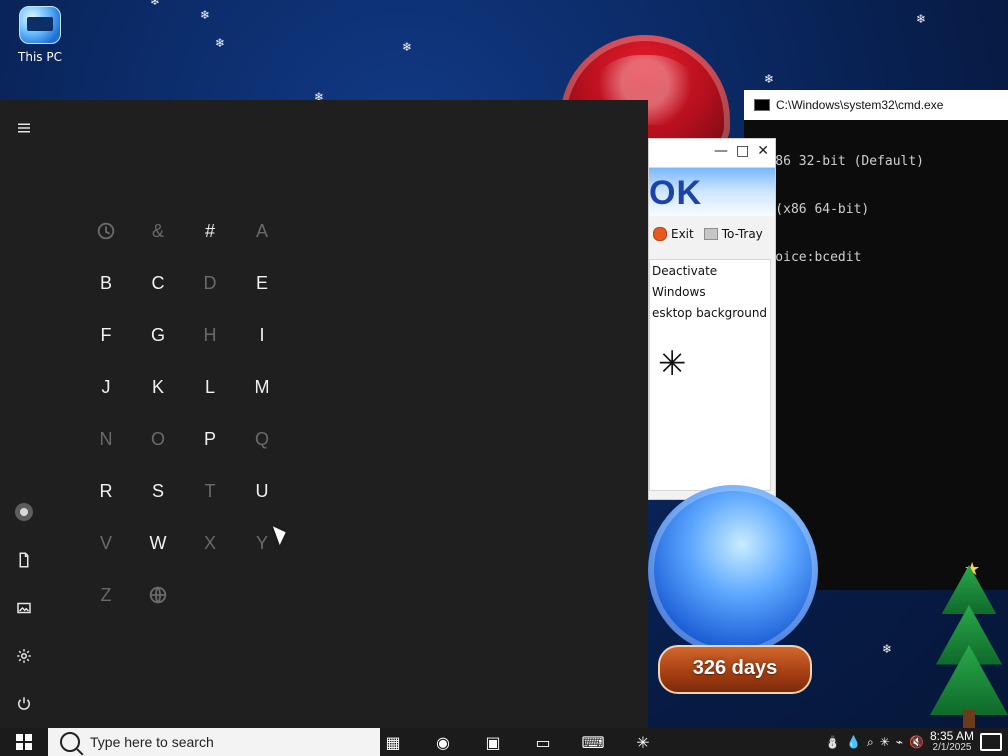 The width and height of the screenshot is (1008, 756). I want to click on cmd-titlebar: C:\Windows\system32\cmd.exe, so click(876, 105).